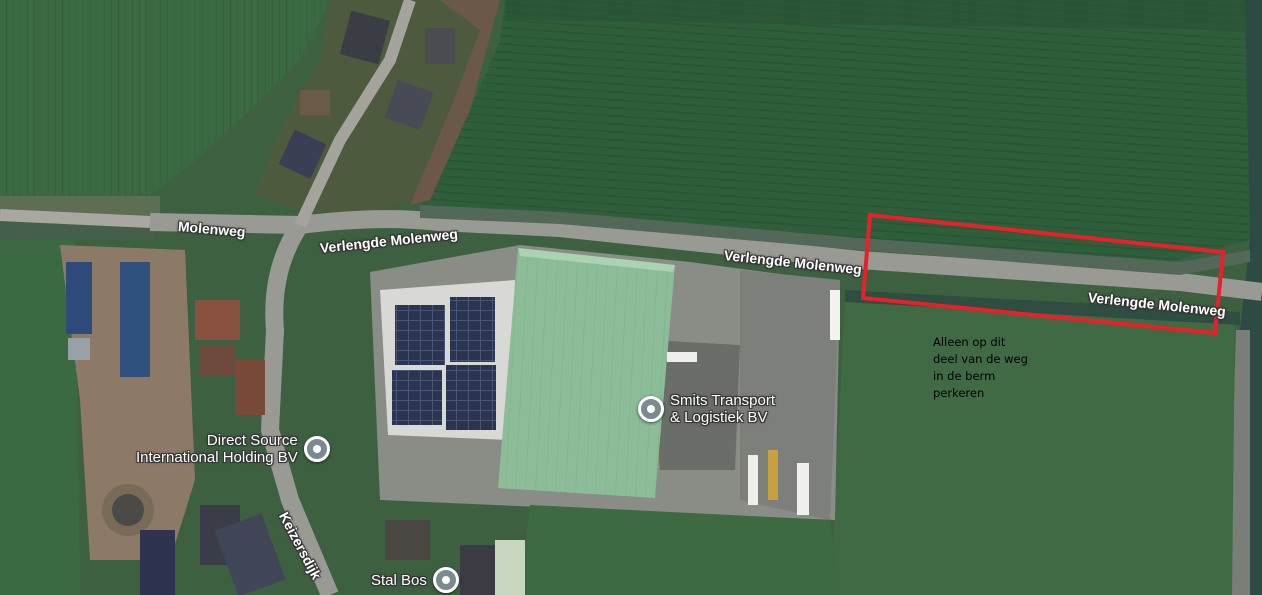  Describe the element at coordinates (75, 218) in the screenshot. I see `road-molenweg-west` at that location.